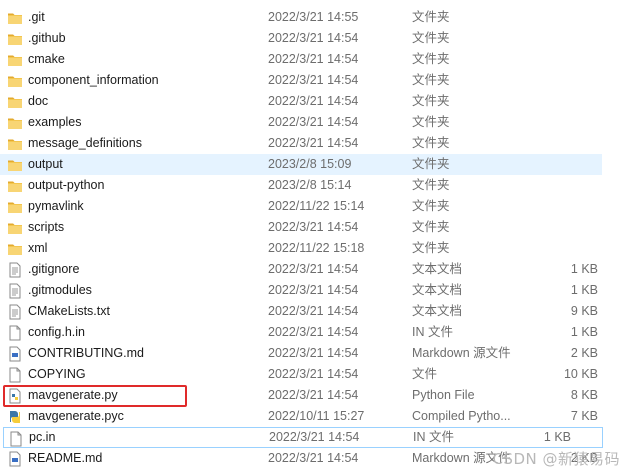 The height and width of the screenshot is (474, 630). What do you see at coordinates (57, 374) in the screenshot?
I see `file-name: COPYING` at bounding box center [57, 374].